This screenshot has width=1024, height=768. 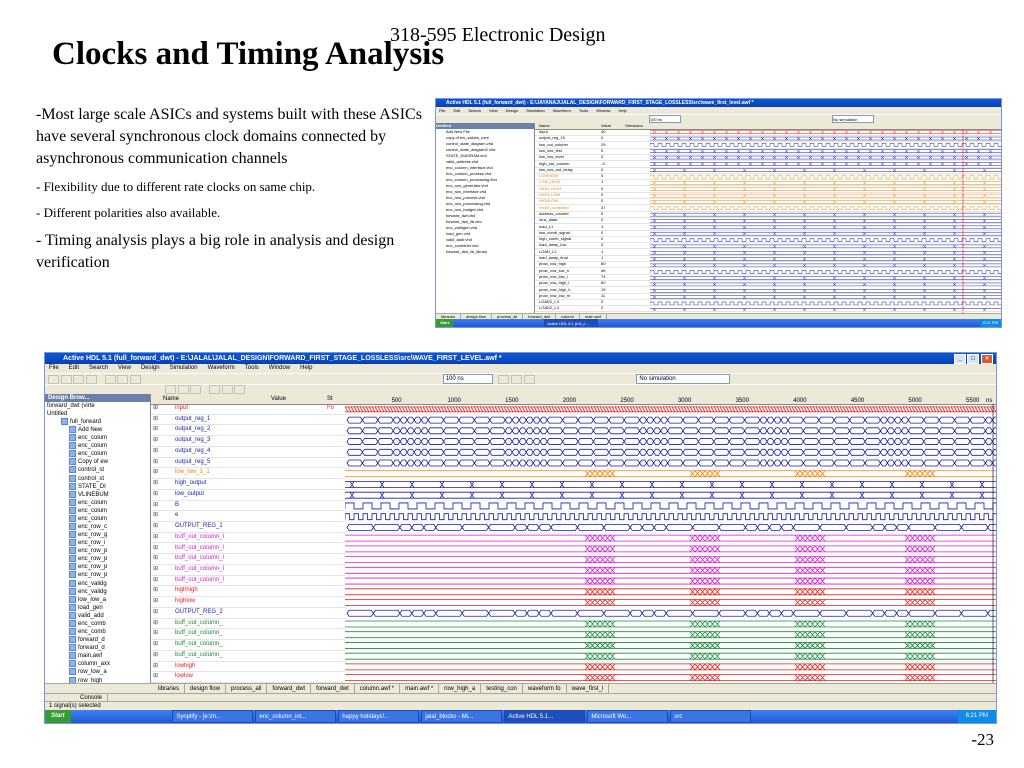 I want to click on find-icon, so click(x=240, y=389).